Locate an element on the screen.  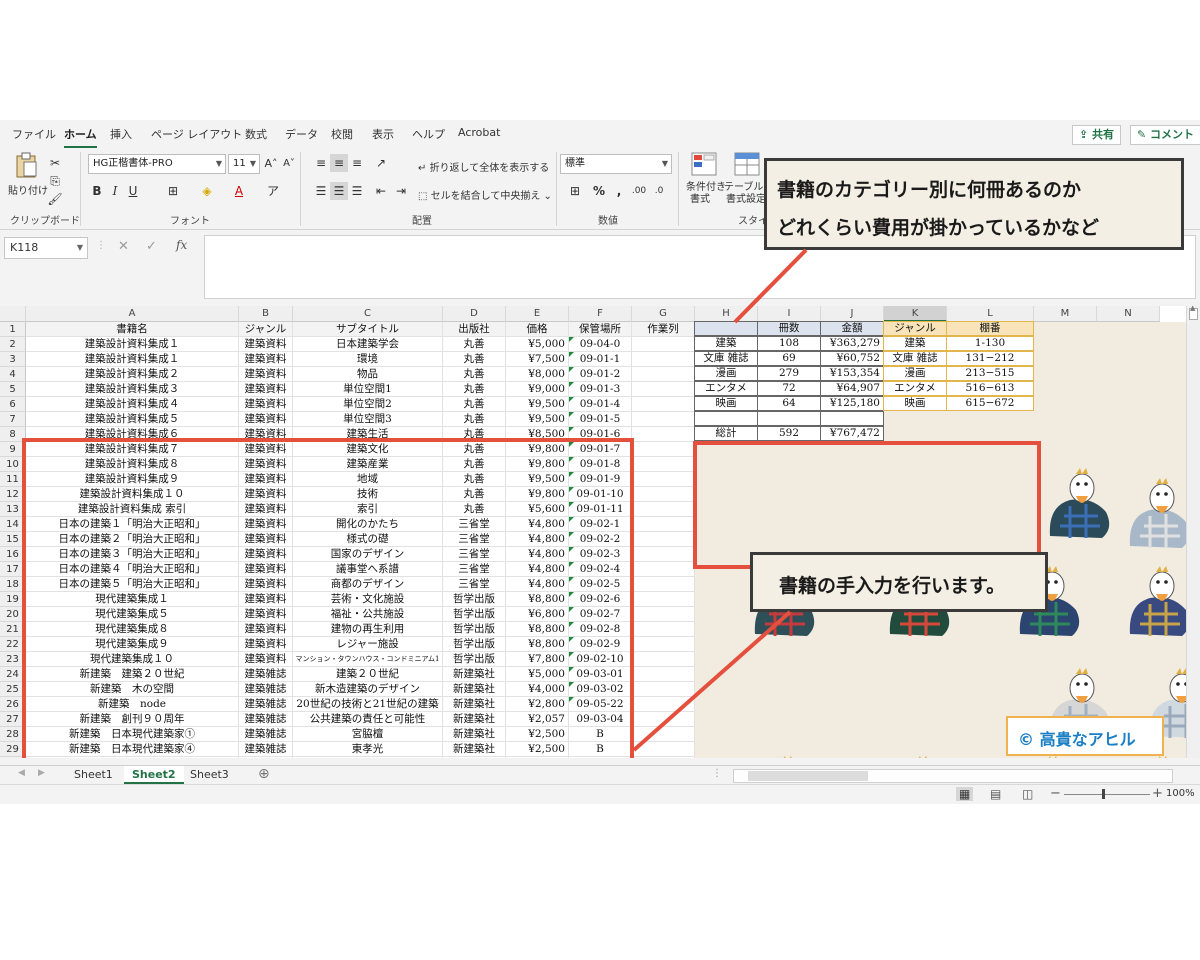
number-format-select: 標準 ▼ is located at coordinates (616, 164).